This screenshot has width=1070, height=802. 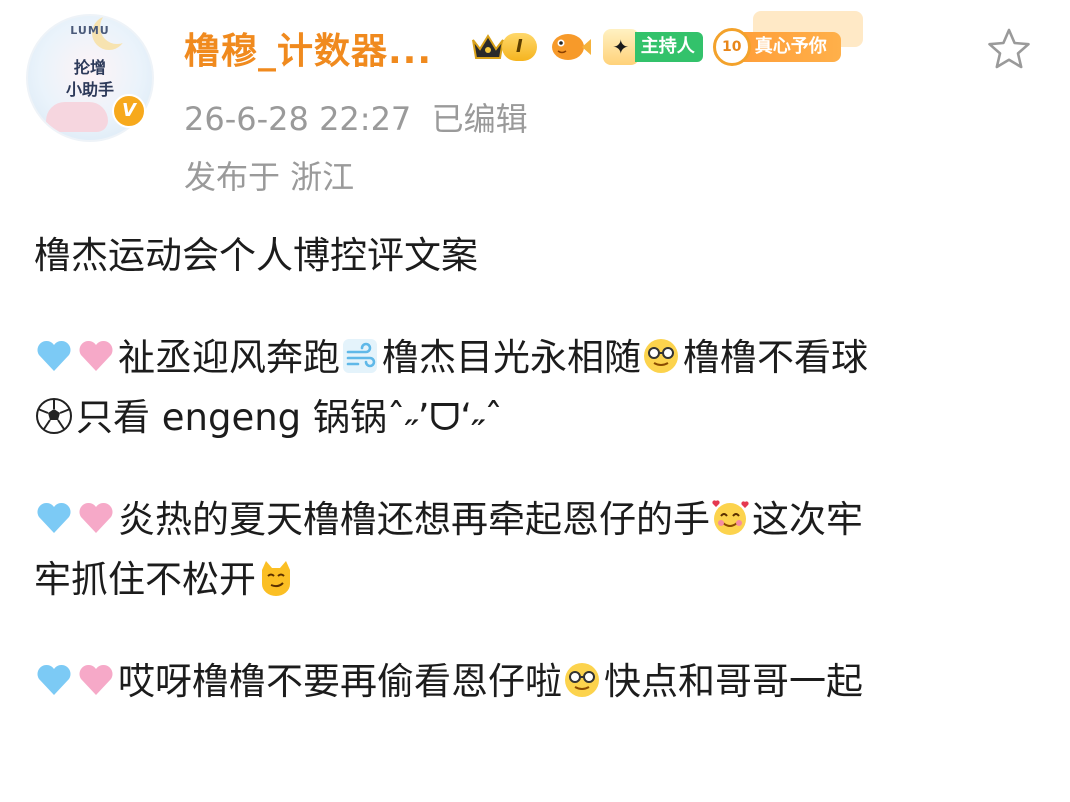 I want to click on host-icon: ✦, so click(x=620, y=47).